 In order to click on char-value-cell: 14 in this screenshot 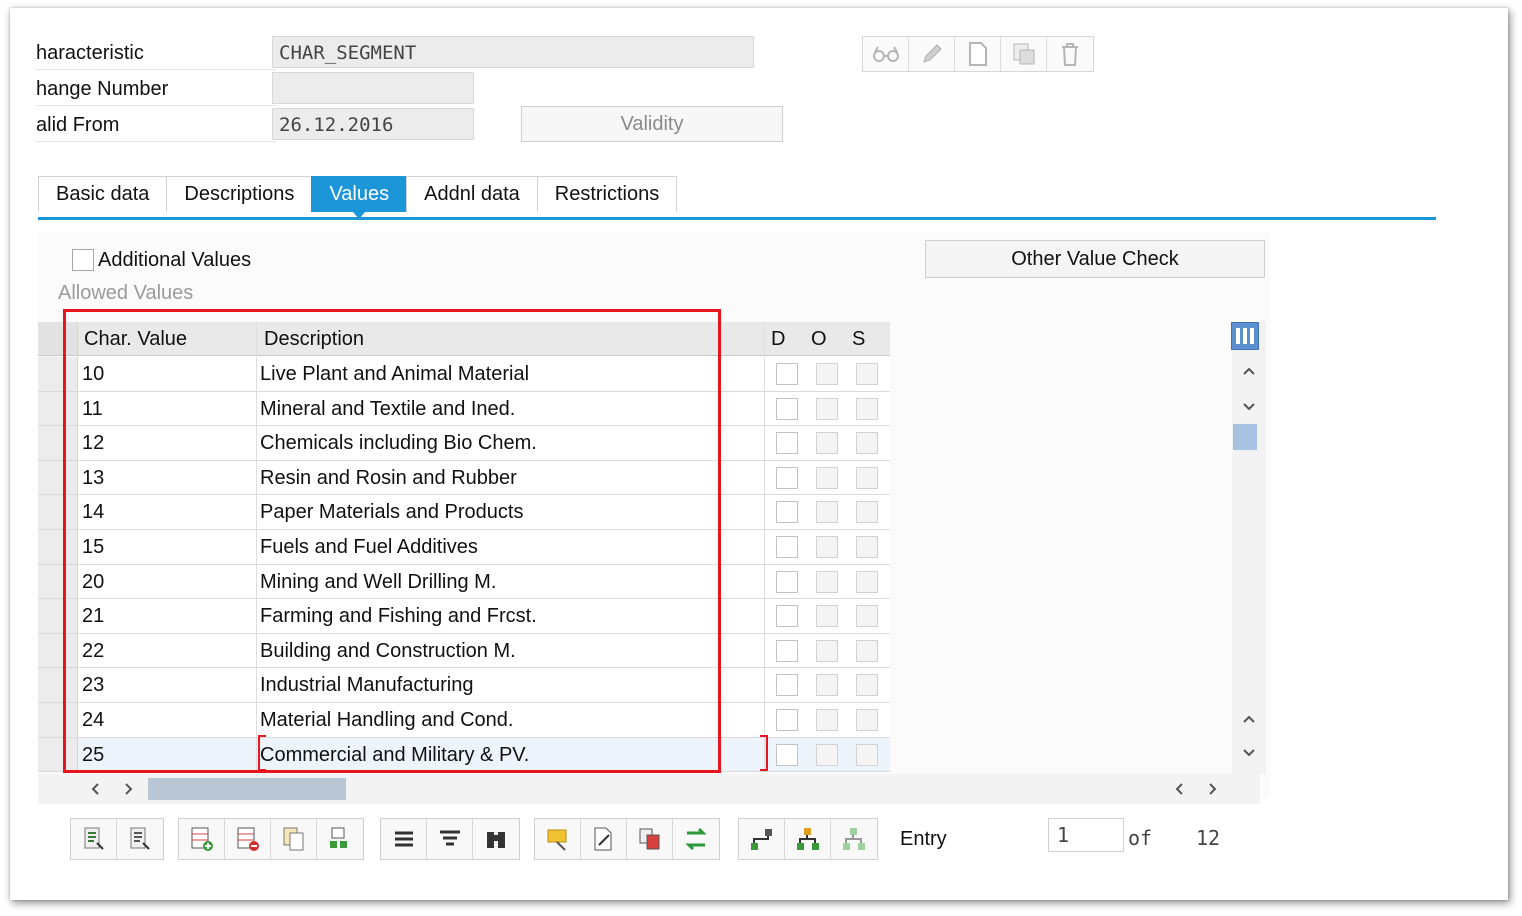, I will do `click(93, 512)`.